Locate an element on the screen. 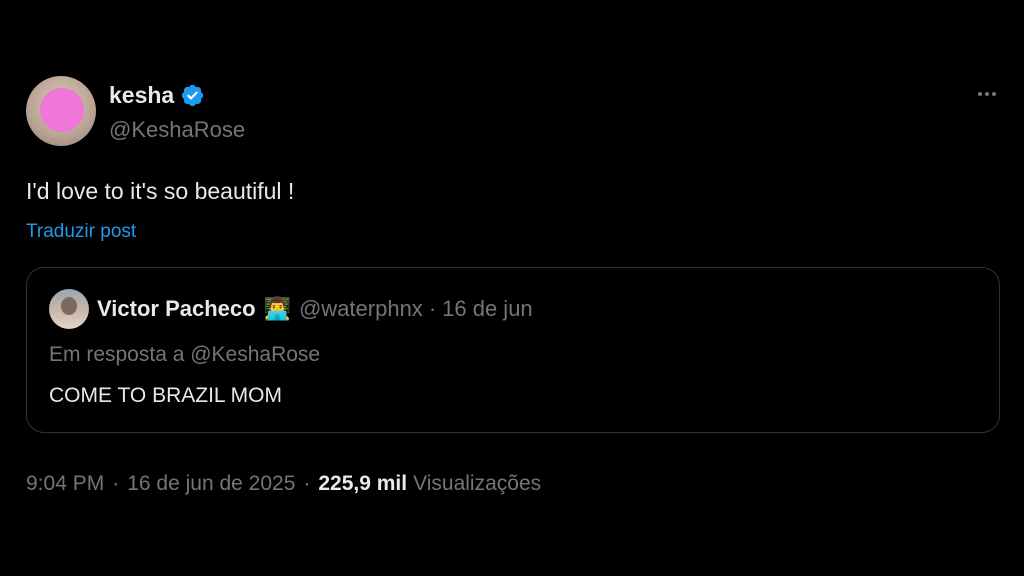 This screenshot has height=576, width=1024. views-count: 225,9 mil is located at coordinates (362, 484).